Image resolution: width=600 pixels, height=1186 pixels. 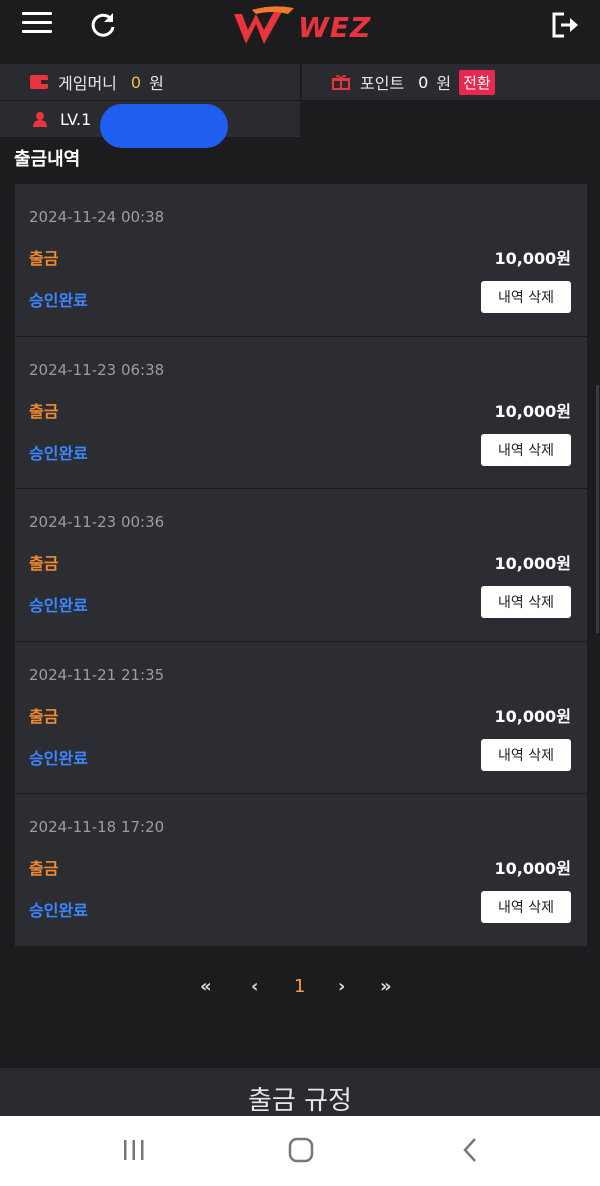 I want to click on convert-button: 전환, so click(x=477, y=82).